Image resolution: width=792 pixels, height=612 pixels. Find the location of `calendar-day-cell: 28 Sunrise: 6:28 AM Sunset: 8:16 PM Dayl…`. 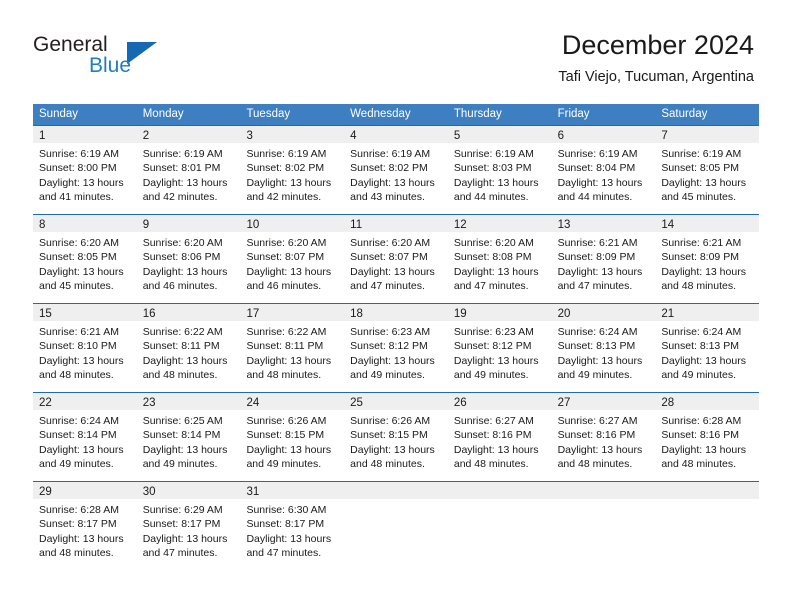

calendar-day-cell: 28 Sunrise: 6:28 AM Sunset: 8:16 PM Dayl… is located at coordinates (707, 437).